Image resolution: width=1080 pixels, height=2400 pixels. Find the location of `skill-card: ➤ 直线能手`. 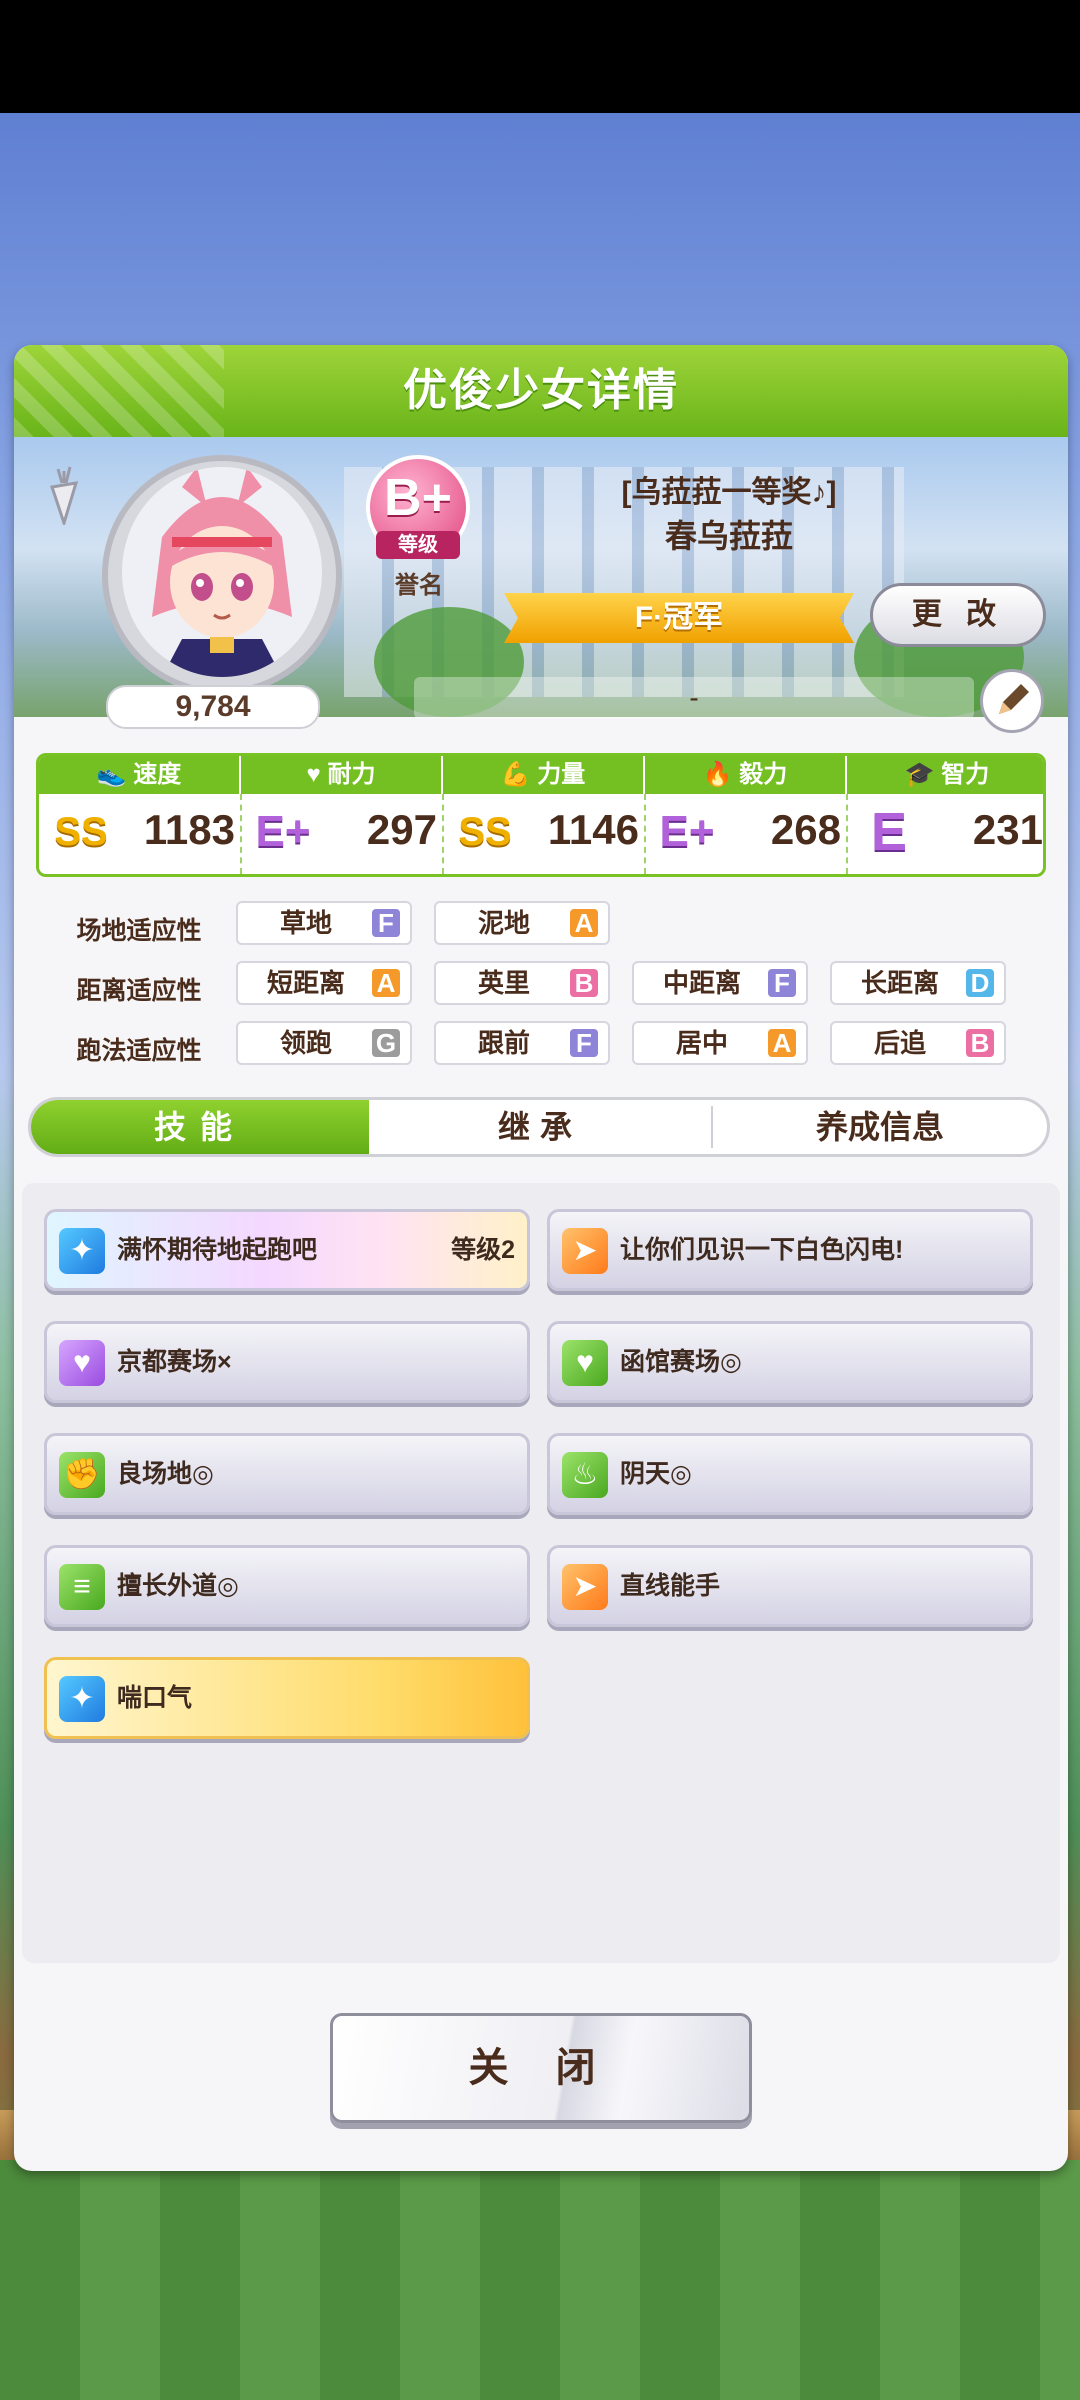

skill-card: ➤ 直线能手 is located at coordinates (790, 1586).